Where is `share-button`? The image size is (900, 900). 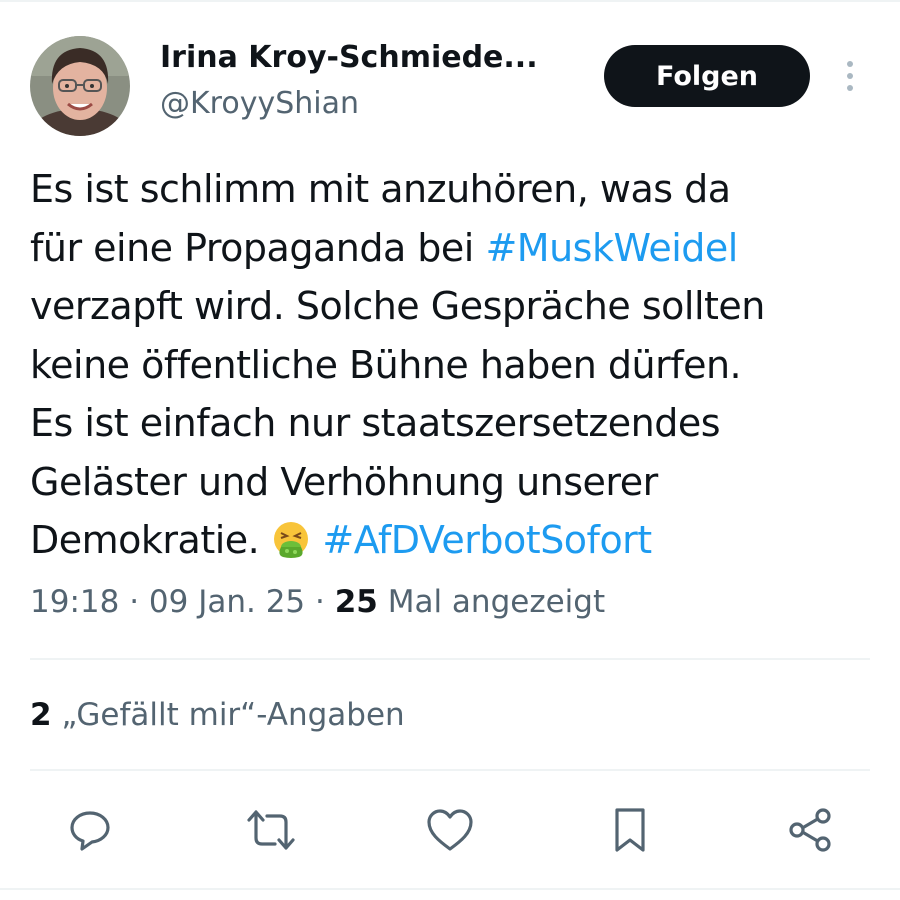
share-button is located at coordinates (810, 830).